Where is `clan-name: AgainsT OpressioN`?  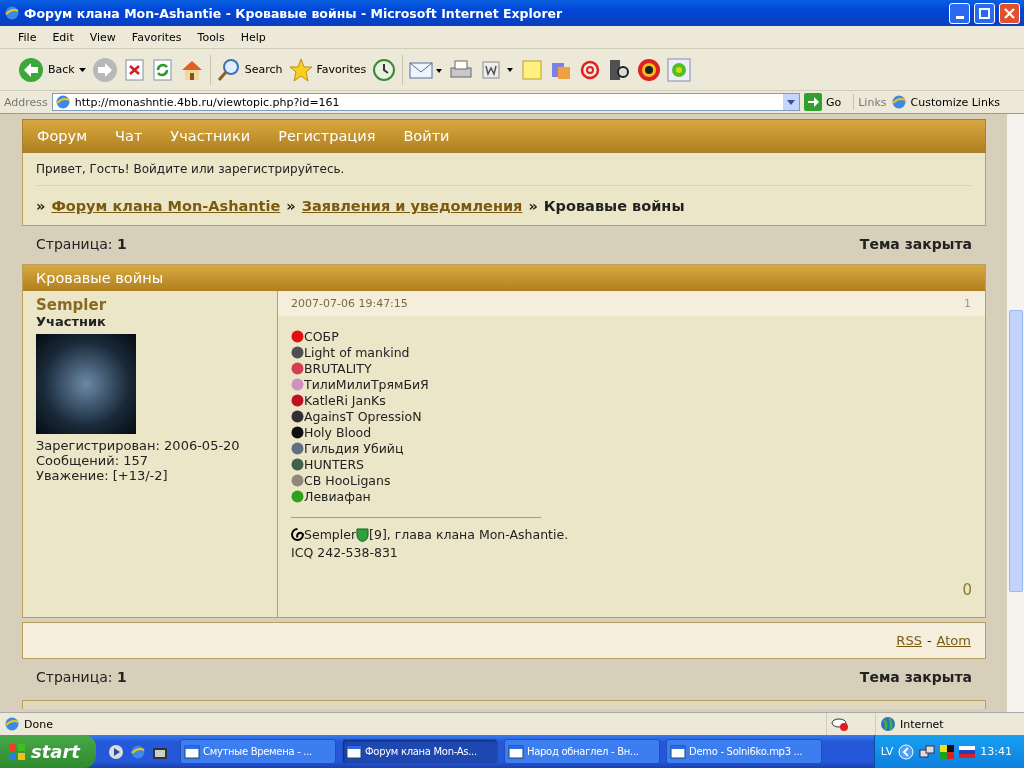 clan-name: AgainsT OpressioN is located at coordinates (363, 416).